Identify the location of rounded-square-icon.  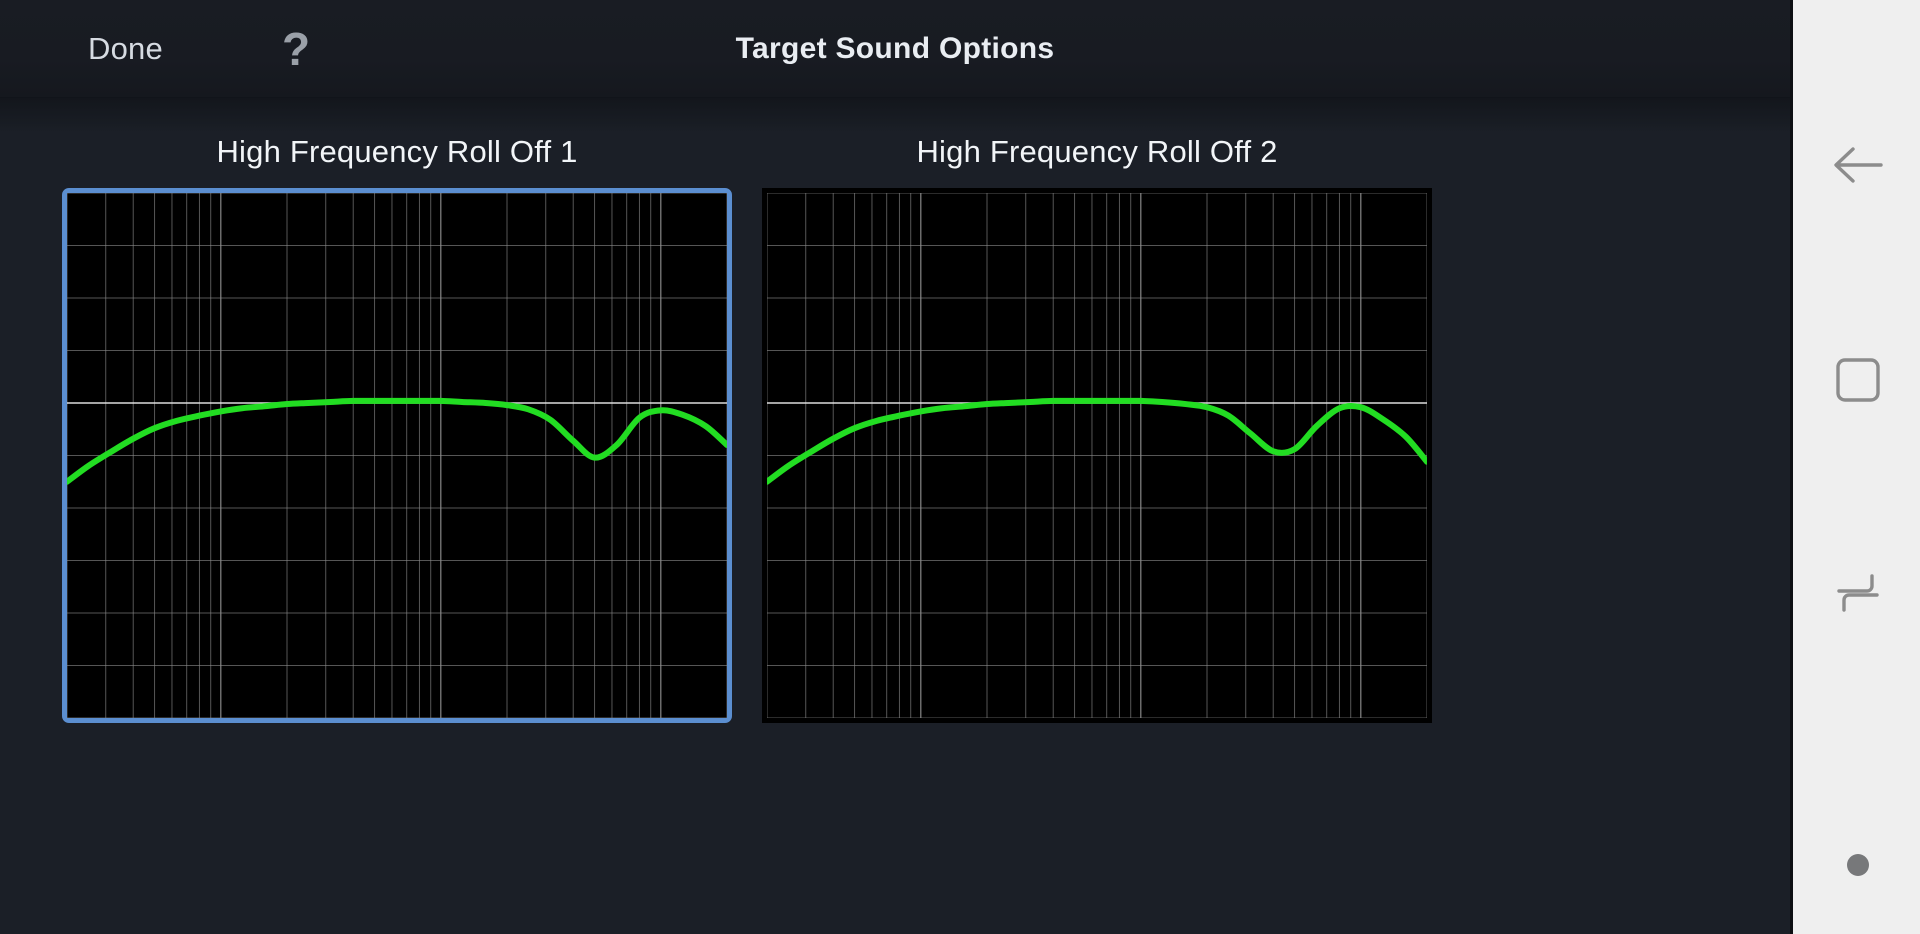
(1858, 380).